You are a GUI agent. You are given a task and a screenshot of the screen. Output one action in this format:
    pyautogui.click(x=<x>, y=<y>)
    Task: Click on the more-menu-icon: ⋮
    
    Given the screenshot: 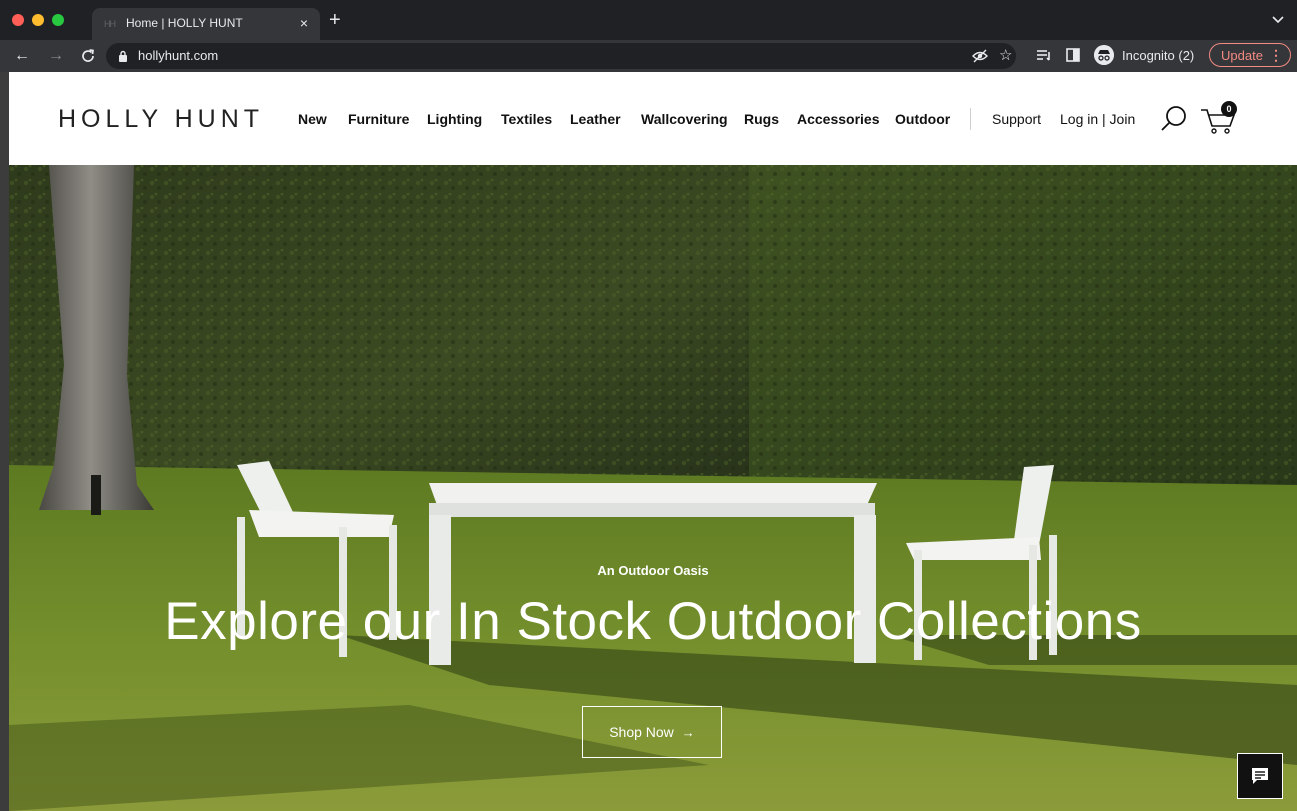 What is the action you would take?
    pyautogui.click(x=1276, y=55)
    